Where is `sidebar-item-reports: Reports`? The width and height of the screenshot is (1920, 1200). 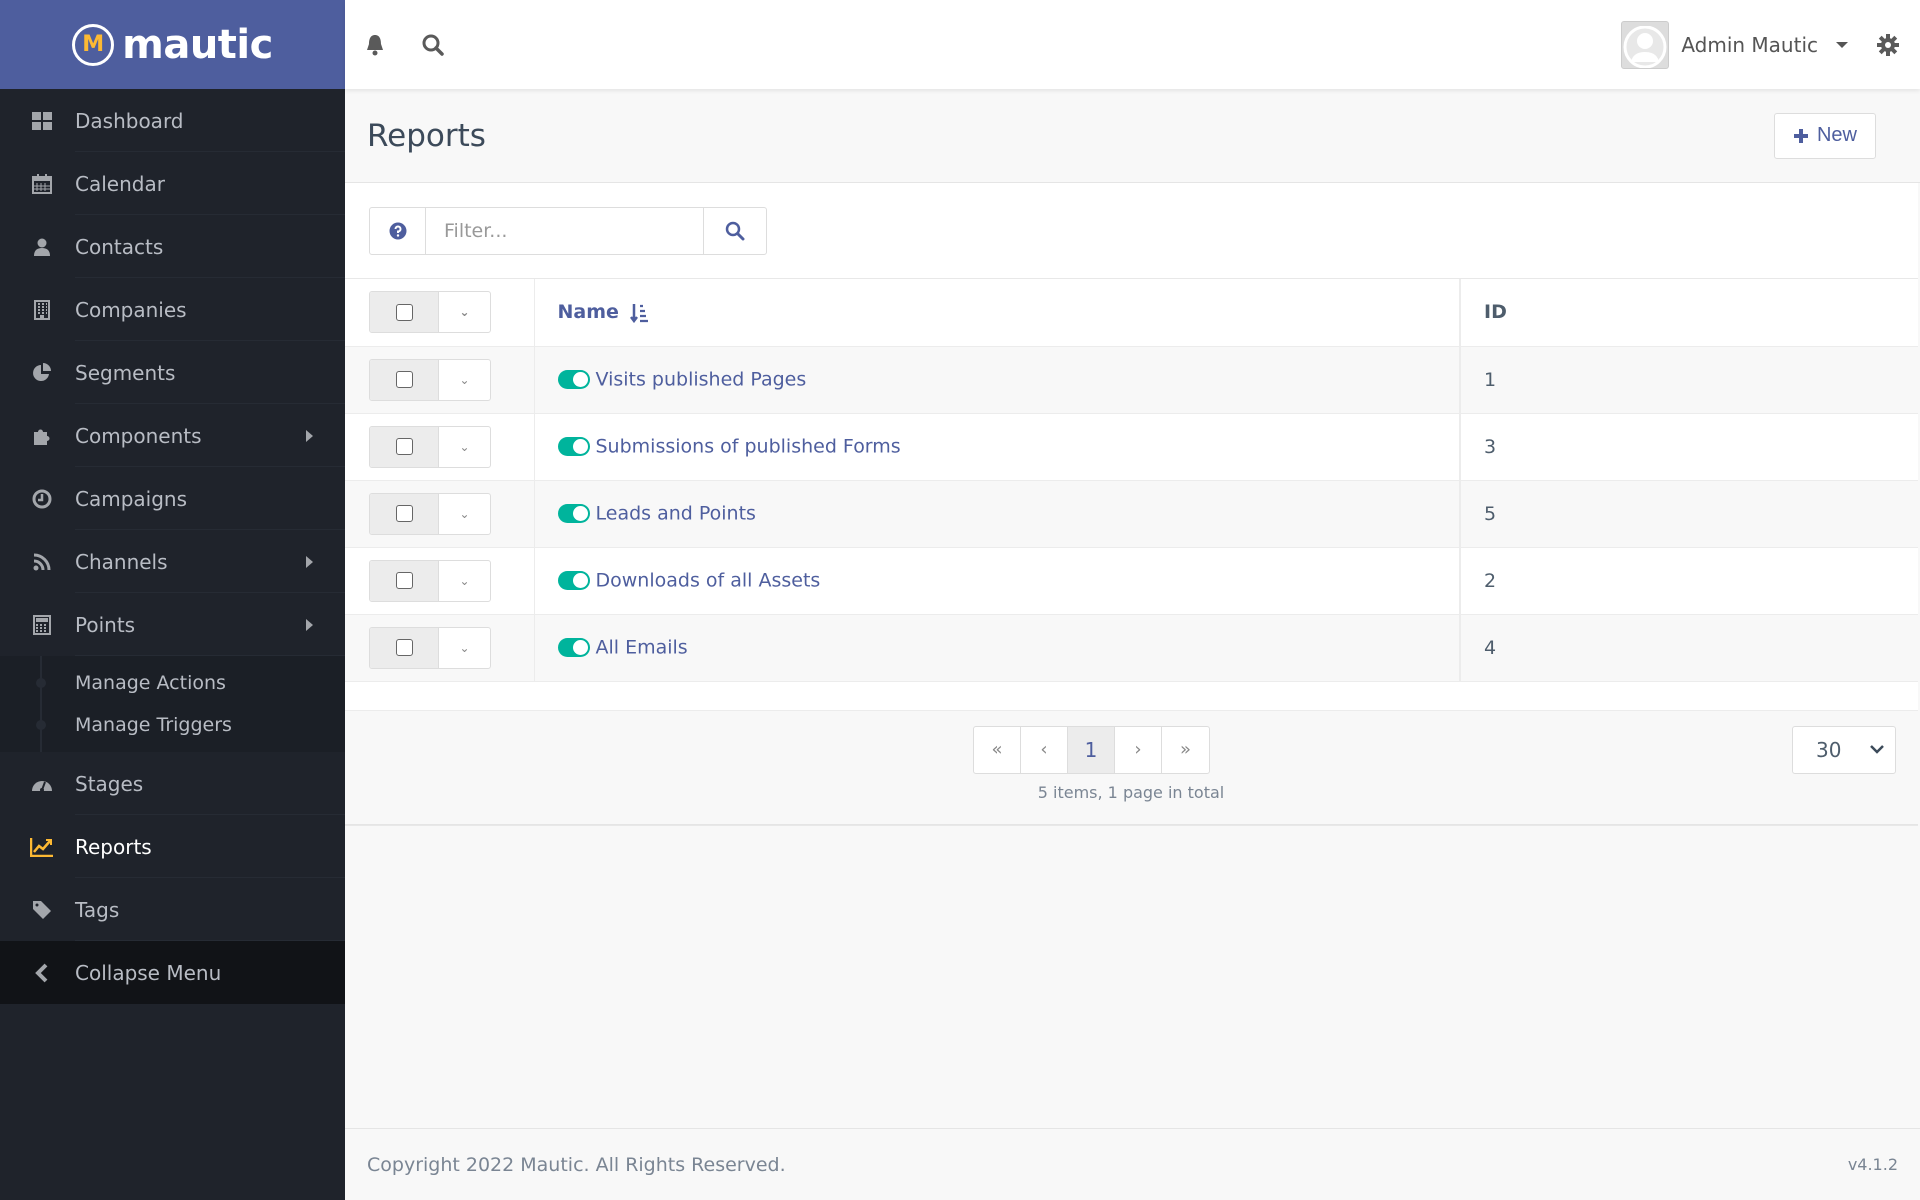
sidebar-item-reports: Reports is located at coordinates (172, 846).